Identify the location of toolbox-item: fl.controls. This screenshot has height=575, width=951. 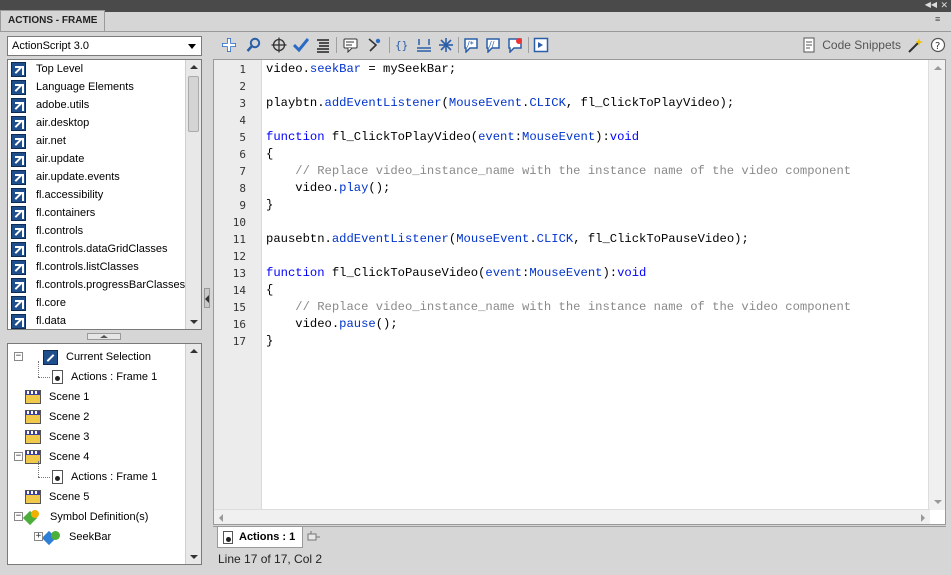
(104, 231).